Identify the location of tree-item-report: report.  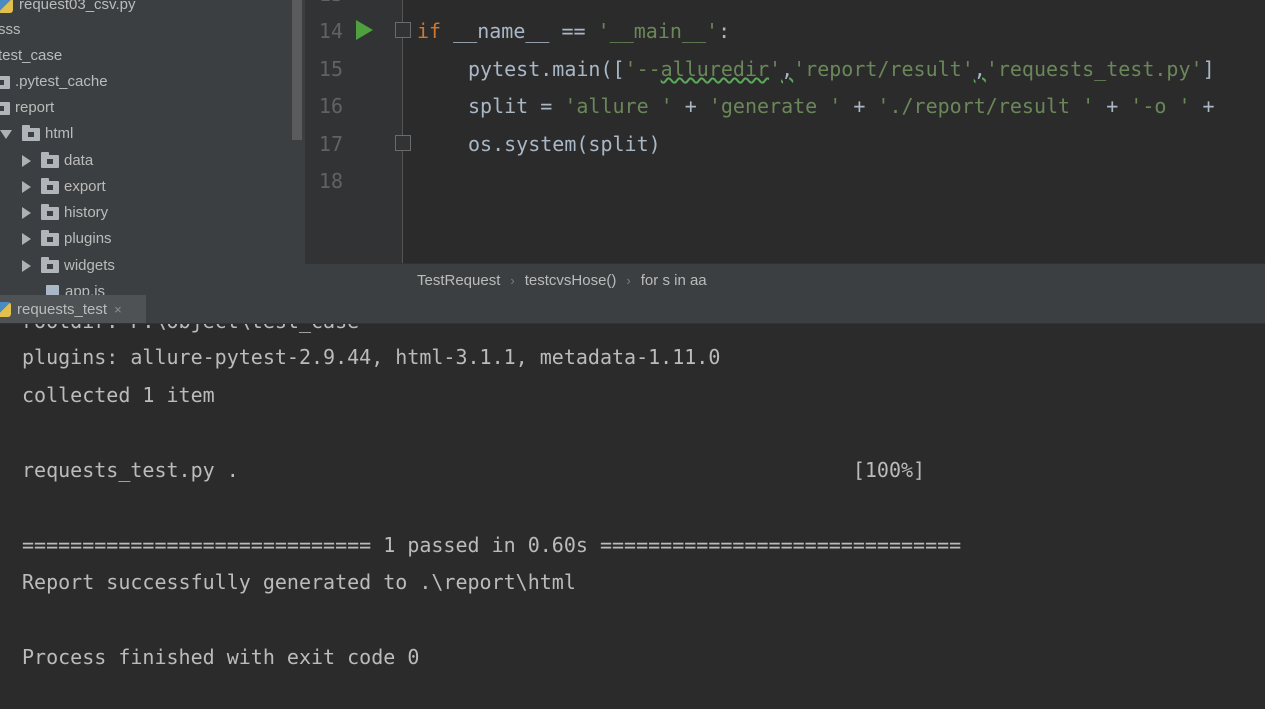
(27, 108).